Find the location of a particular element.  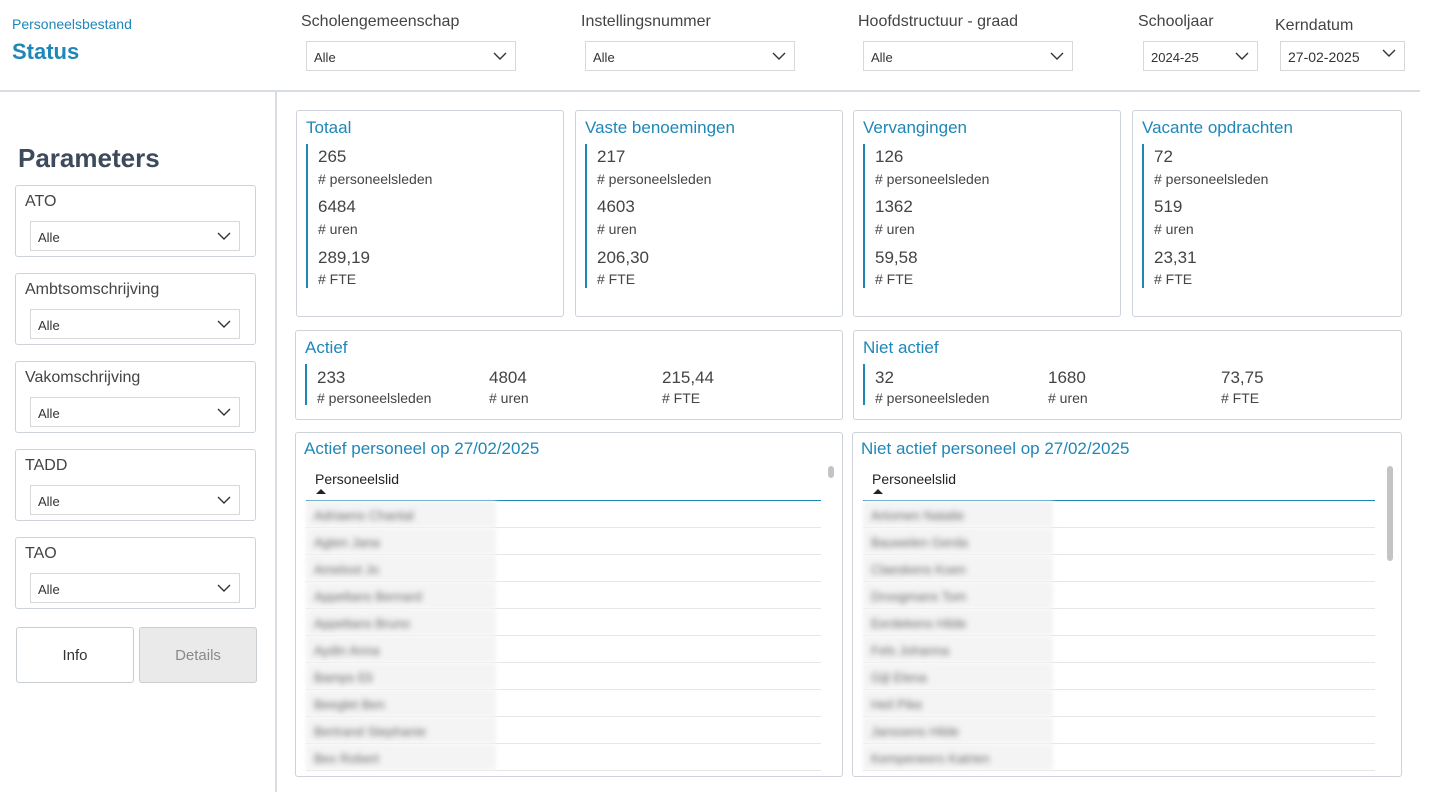

personeelslid-name: Artomen Natalie is located at coordinates (918, 515).